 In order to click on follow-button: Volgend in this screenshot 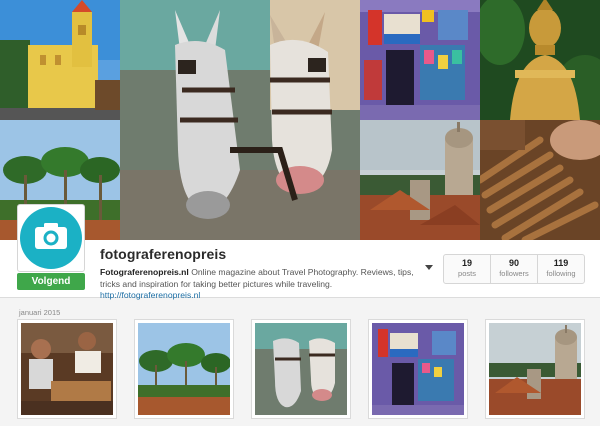, I will do `click(51, 281)`.